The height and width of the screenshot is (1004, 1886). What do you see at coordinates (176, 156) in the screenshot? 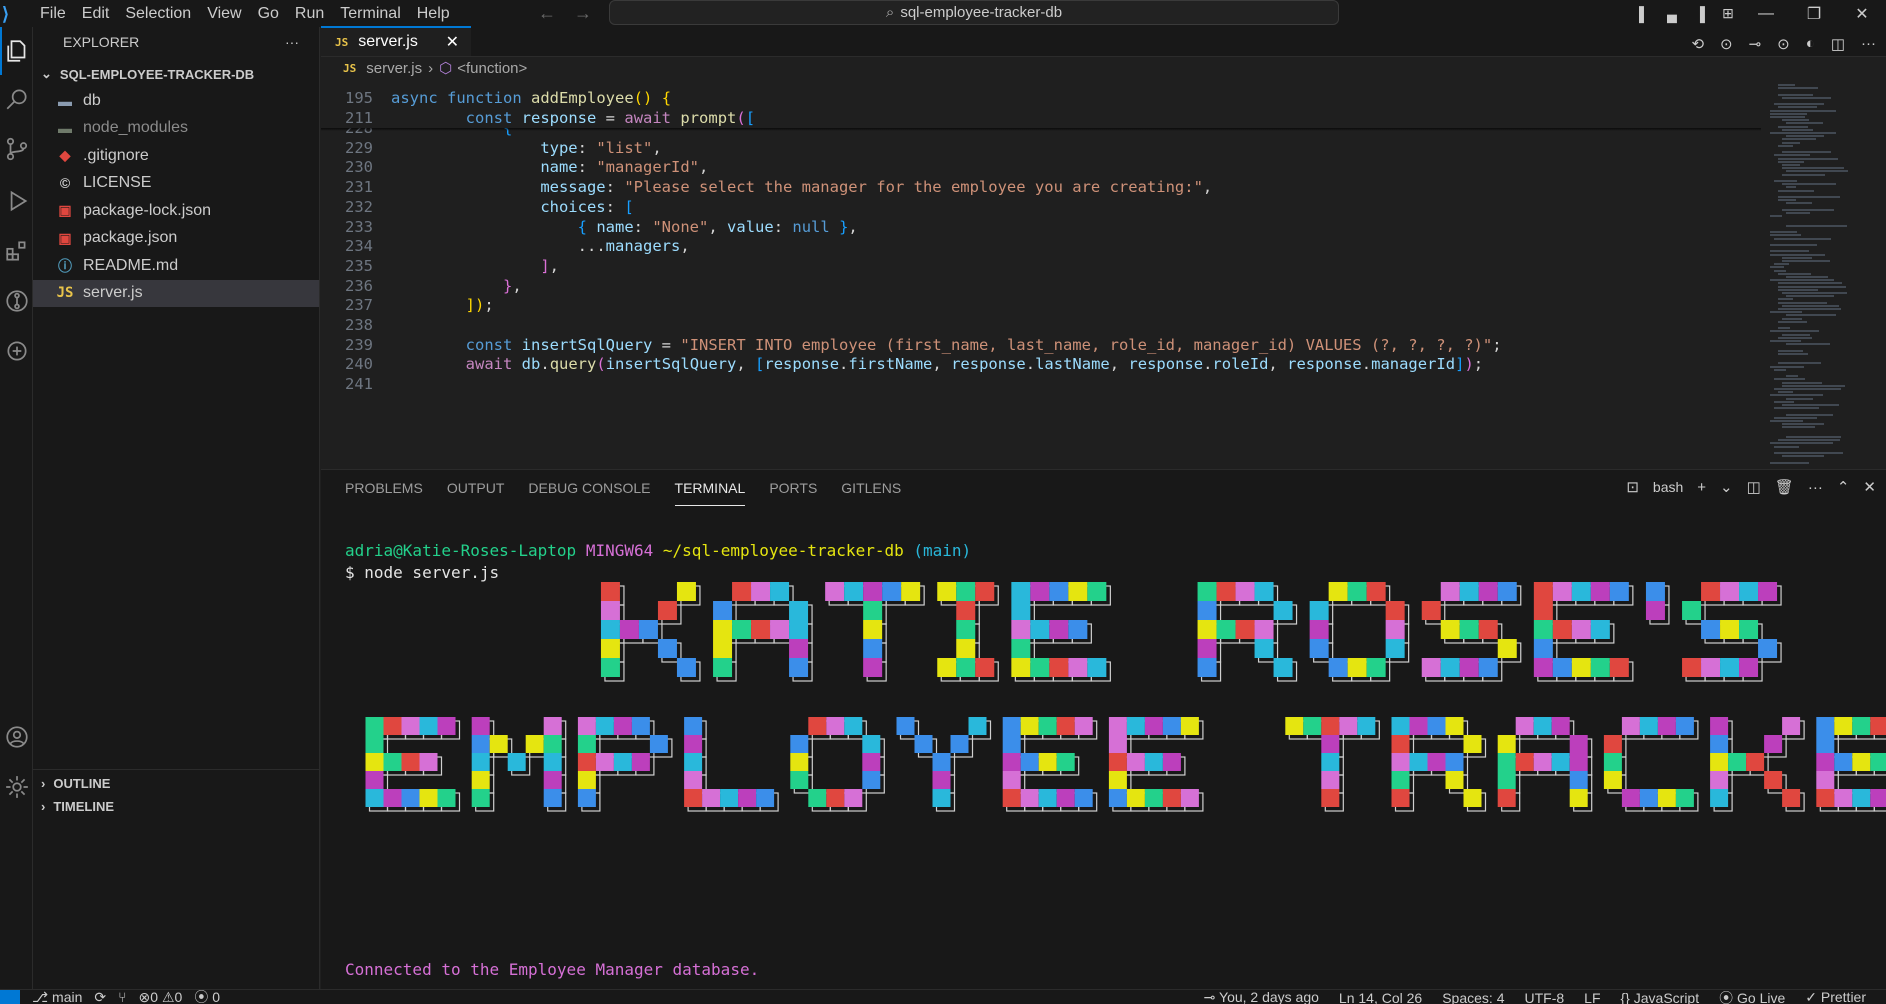
I see `tree-item-gitignore: ◆ .gitignore` at bounding box center [176, 156].